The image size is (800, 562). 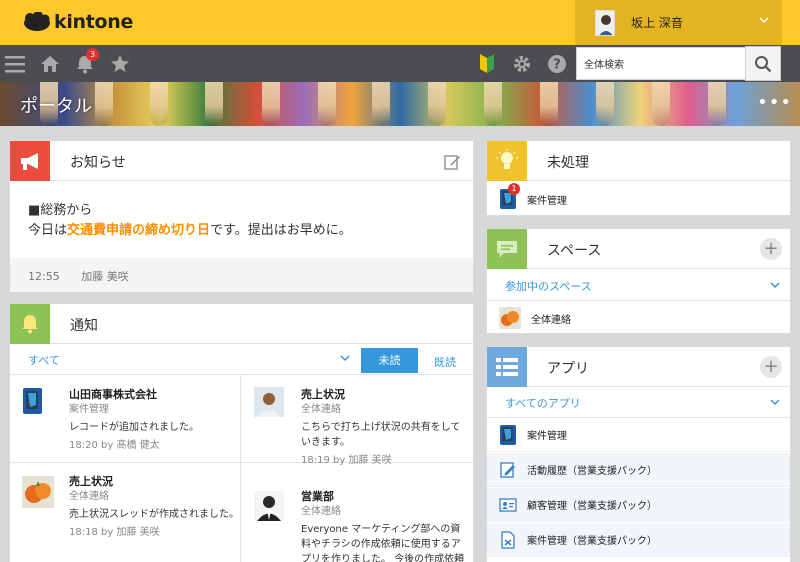 I want to click on tab-read: 既読, so click(x=445, y=362).